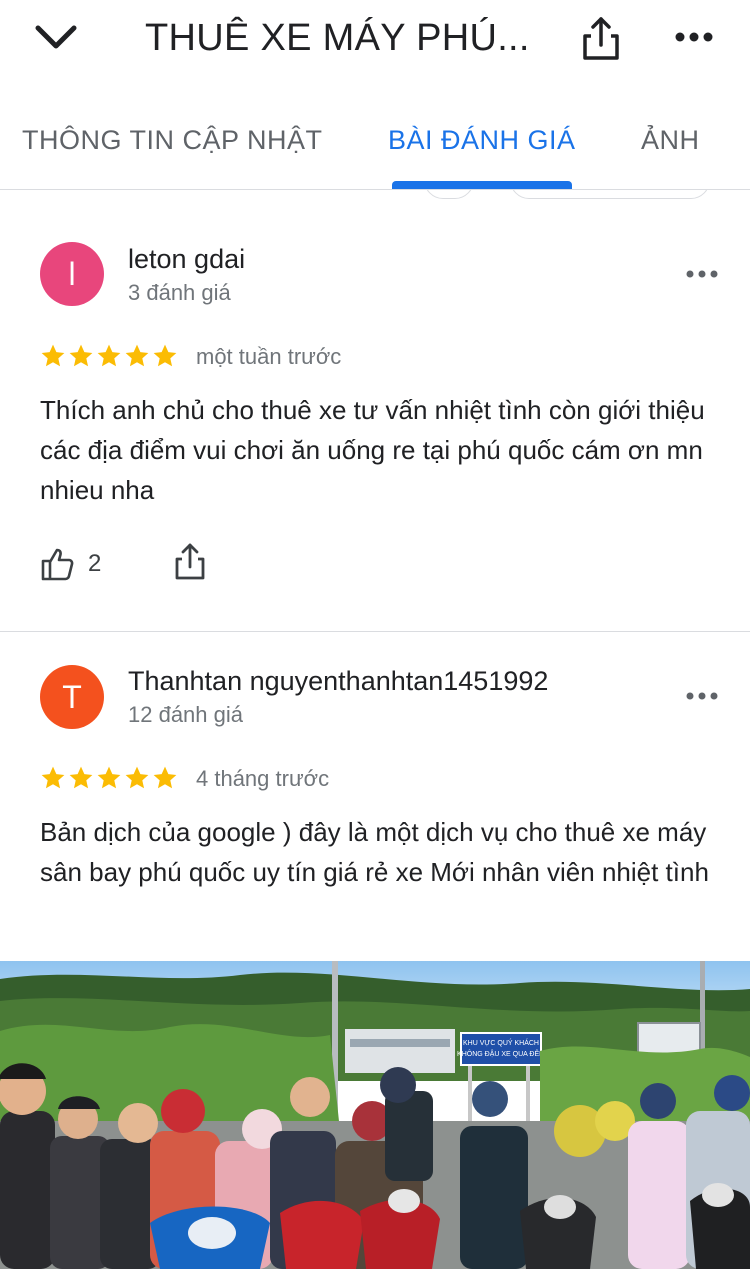 The width and height of the screenshot is (750, 1269). I want to click on sign-text: KHU VỰC QUÝ KHÁCH, so click(501, 1042).